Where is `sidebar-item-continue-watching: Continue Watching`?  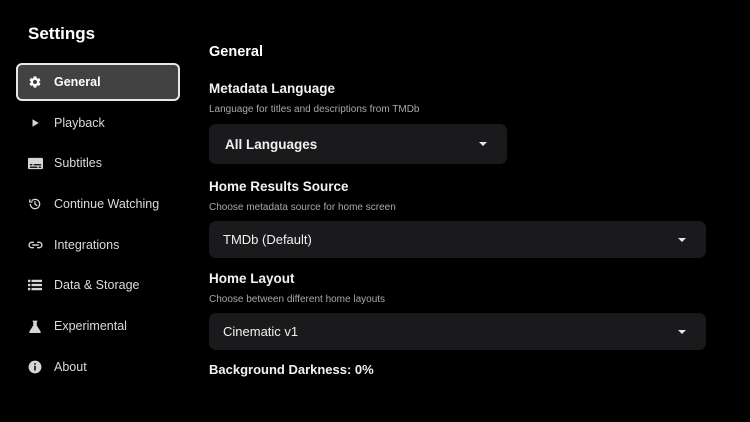 sidebar-item-continue-watching: Continue Watching is located at coordinates (98, 204).